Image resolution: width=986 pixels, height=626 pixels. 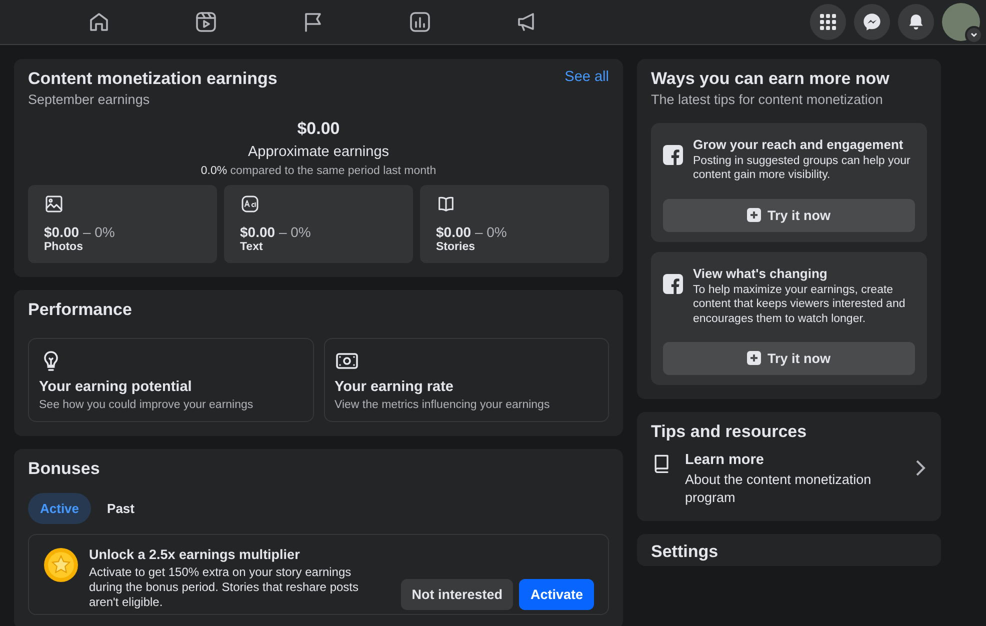 I want to click on performance-tile: Your earning potential See how you could improve your earnings, so click(x=171, y=380).